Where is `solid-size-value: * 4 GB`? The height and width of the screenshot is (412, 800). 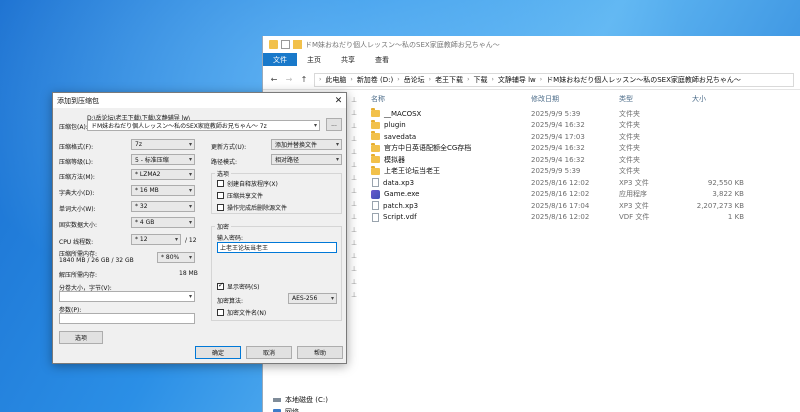
solid-size-value: * 4 GB is located at coordinates (145, 222).